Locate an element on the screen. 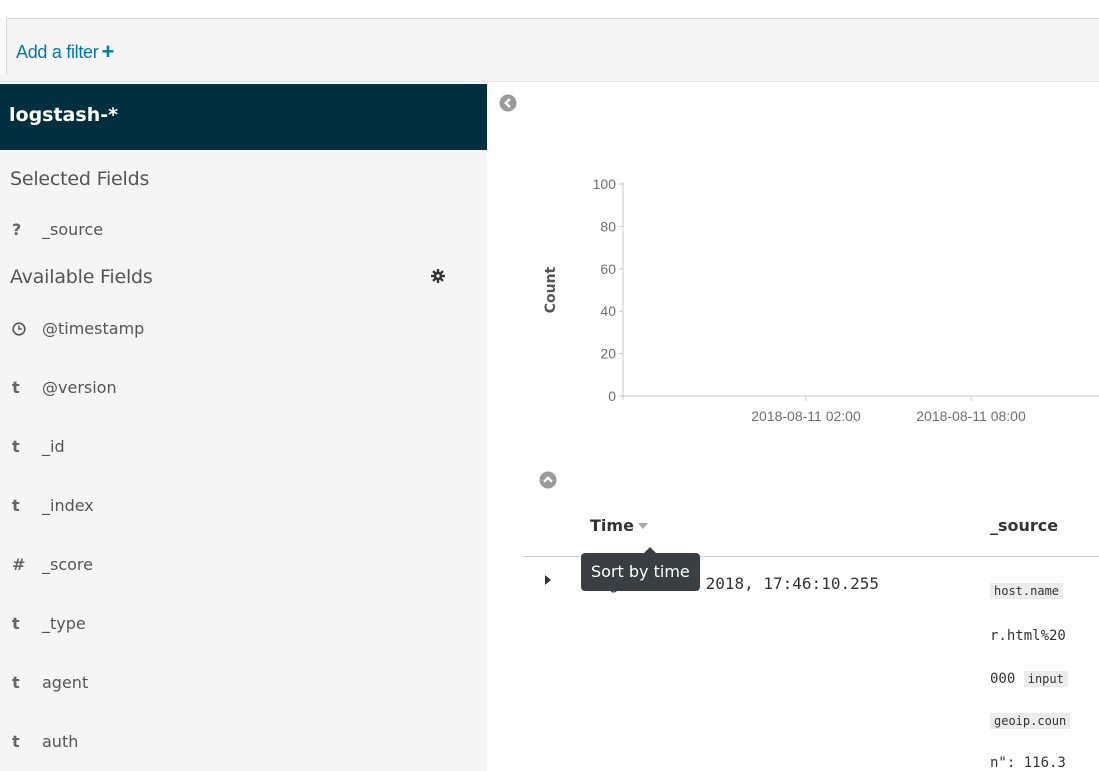 The height and width of the screenshot is (771, 1099). field-name: _id is located at coordinates (53, 446).